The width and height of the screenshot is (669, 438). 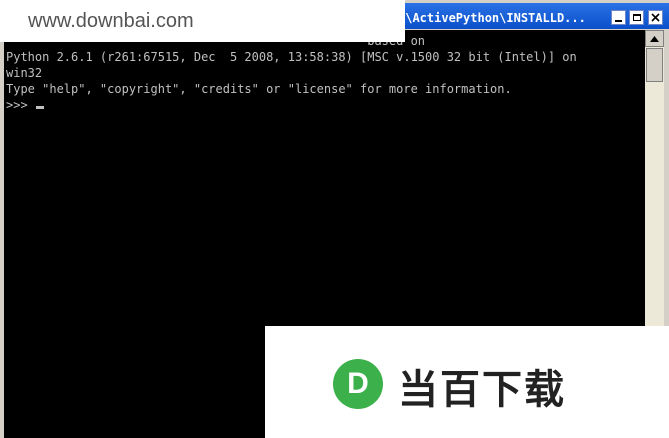 I want to click on text-cursor, so click(x=39, y=107).